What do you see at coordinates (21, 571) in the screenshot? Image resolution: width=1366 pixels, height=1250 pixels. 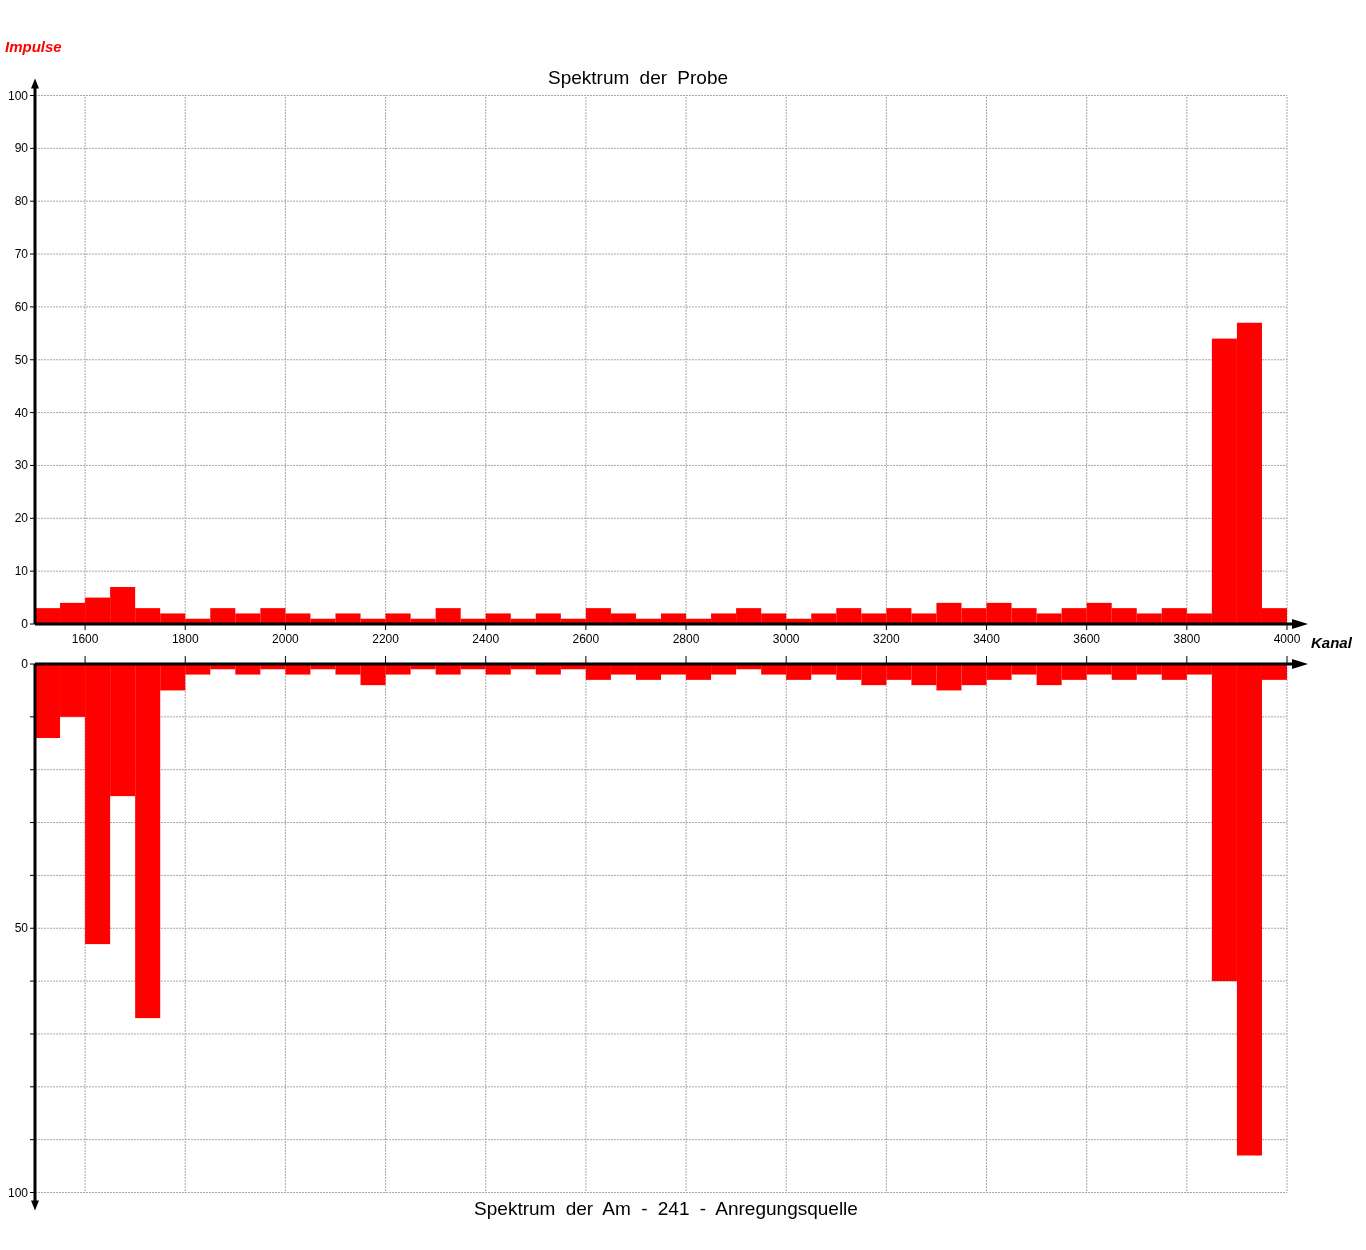 I see `y-tick-label: 10` at bounding box center [21, 571].